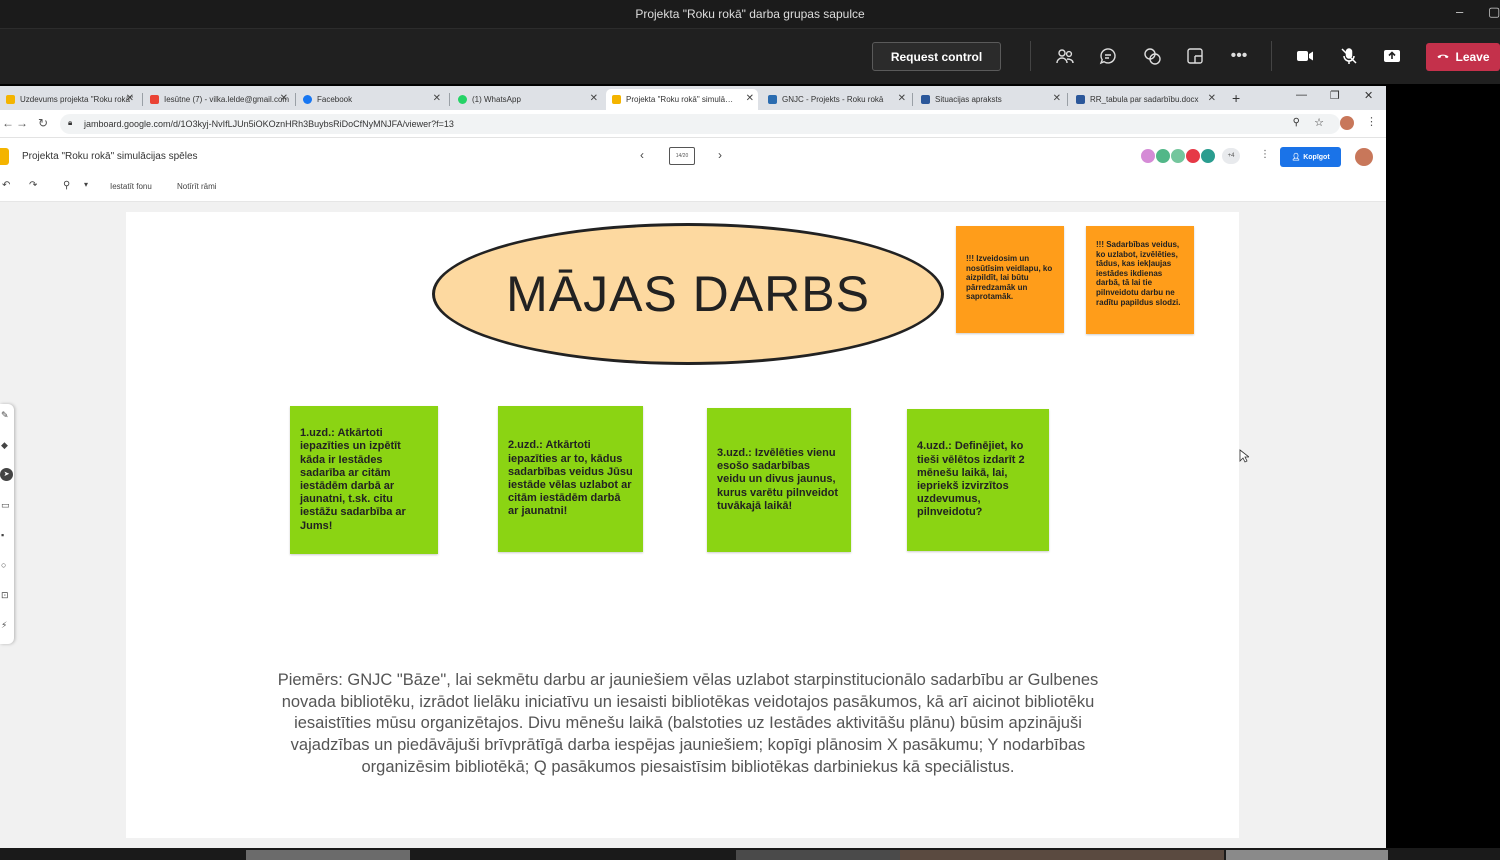  What do you see at coordinates (1335, 95) in the screenshot?
I see `restore-icon: ❐` at bounding box center [1335, 95].